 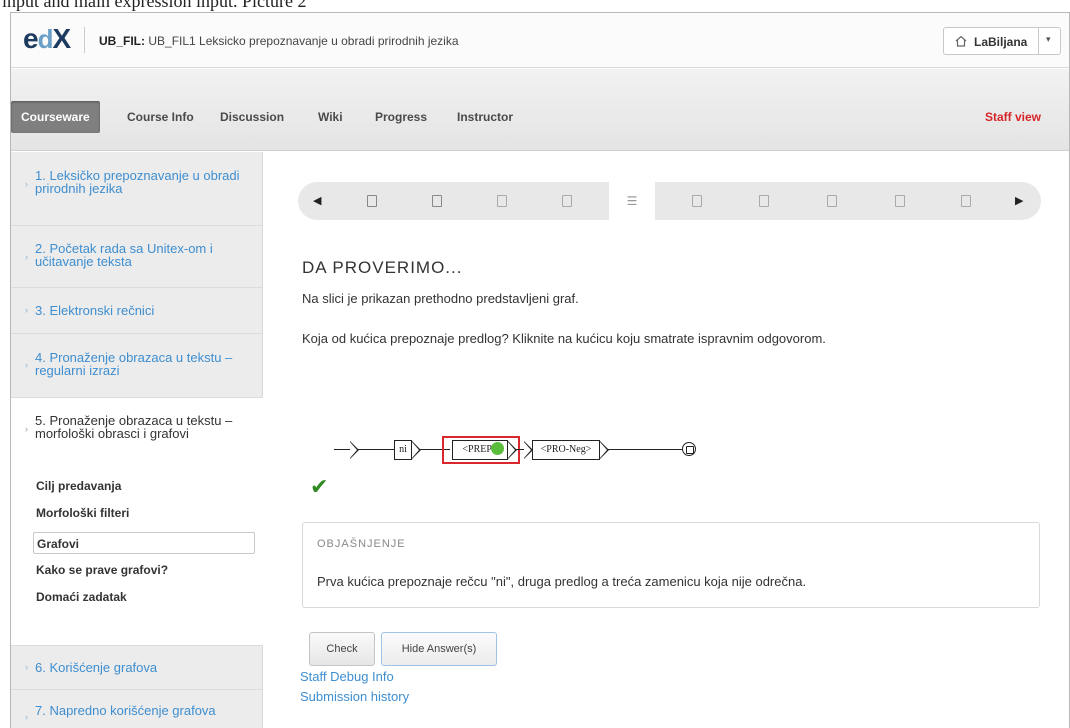 I want to click on user-menu-button: LaBiljana ▾, so click(x=1002, y=41).